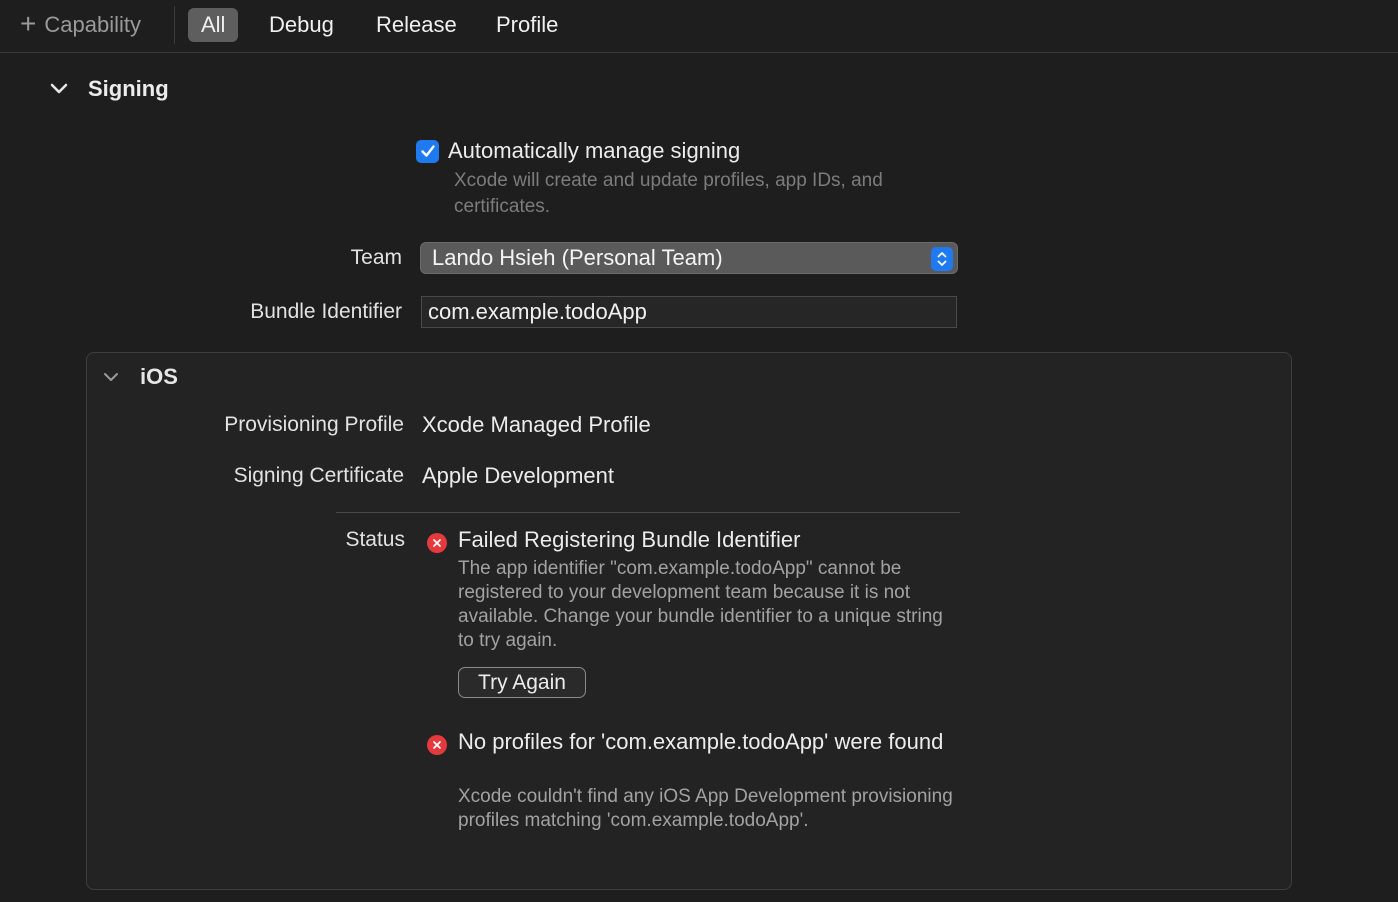 This screenshot has width=1398, height=902. I want to click on team-select-value: Lando Hsieh (Personal Team), so click(577, 257).